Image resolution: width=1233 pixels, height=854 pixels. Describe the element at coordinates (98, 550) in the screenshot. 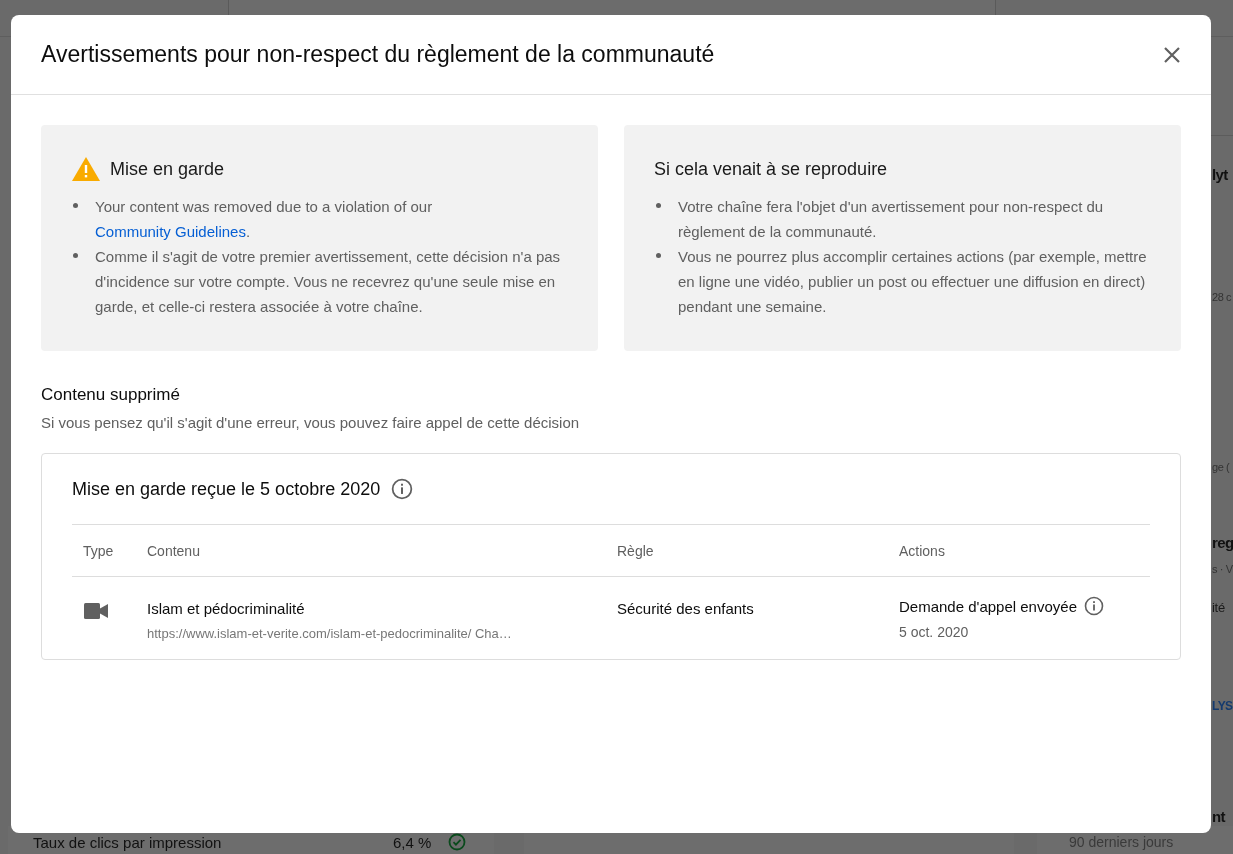

I see `column-header: Type` at that location.